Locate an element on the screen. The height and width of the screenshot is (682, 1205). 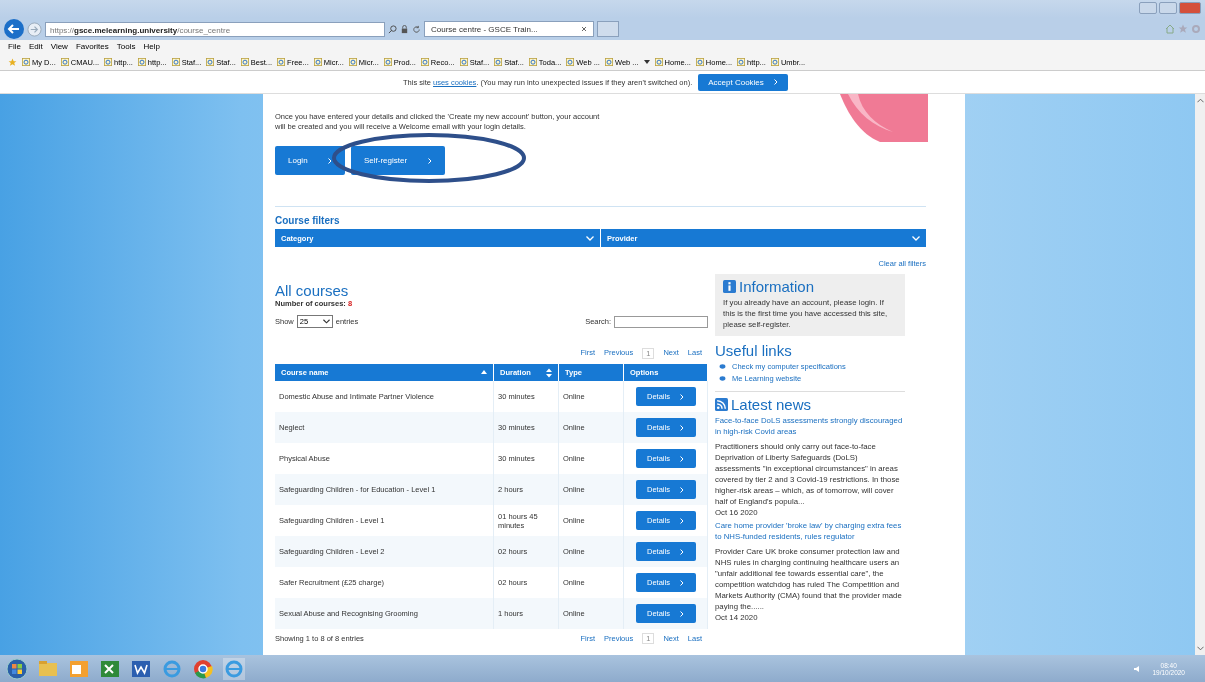
address-bar: https://gsce.melearning.university/course_centre is located at coordinates (215, 29).